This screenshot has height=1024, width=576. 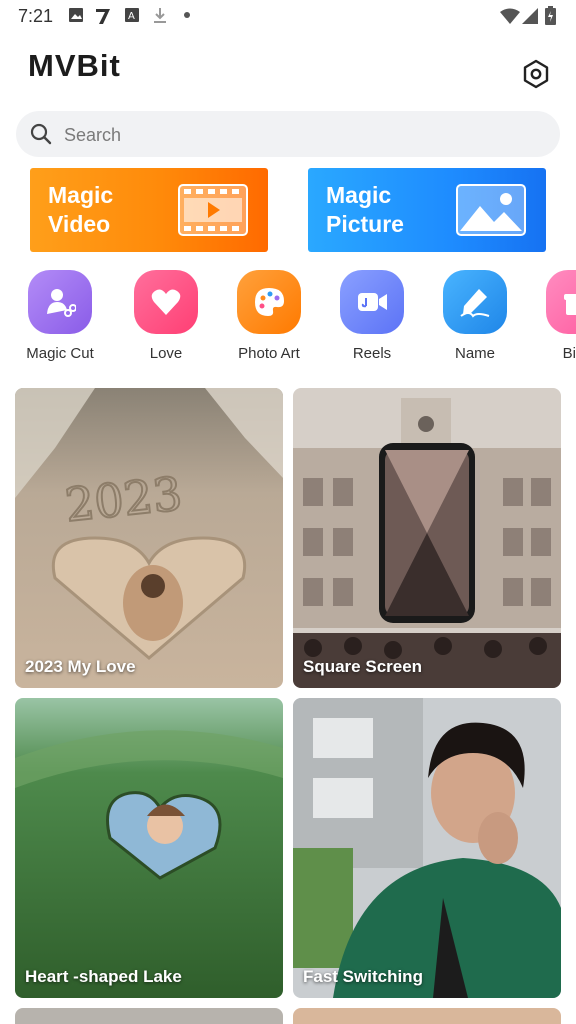 I want to click on search-input, so click(x=304, y=135).